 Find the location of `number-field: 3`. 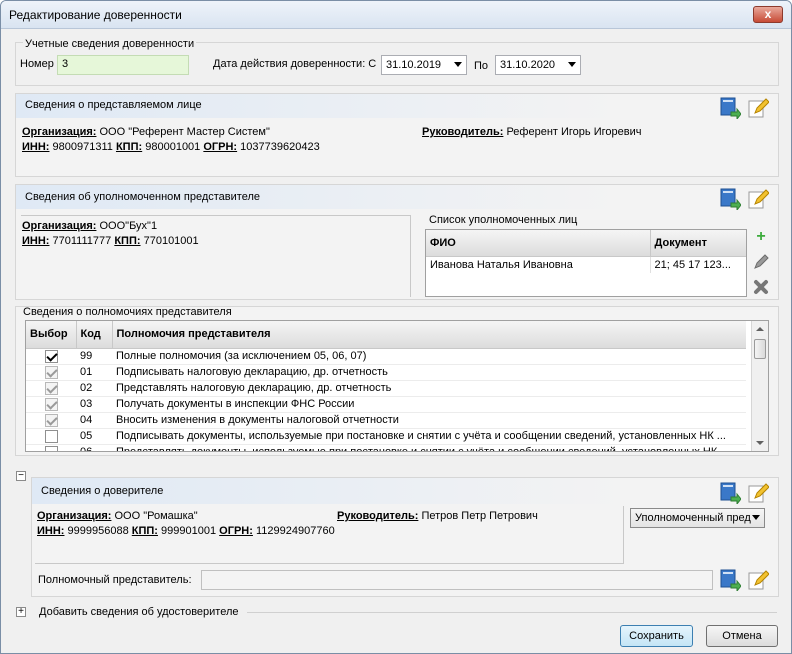

number-field: 3 is located at coordinates (123, 65).